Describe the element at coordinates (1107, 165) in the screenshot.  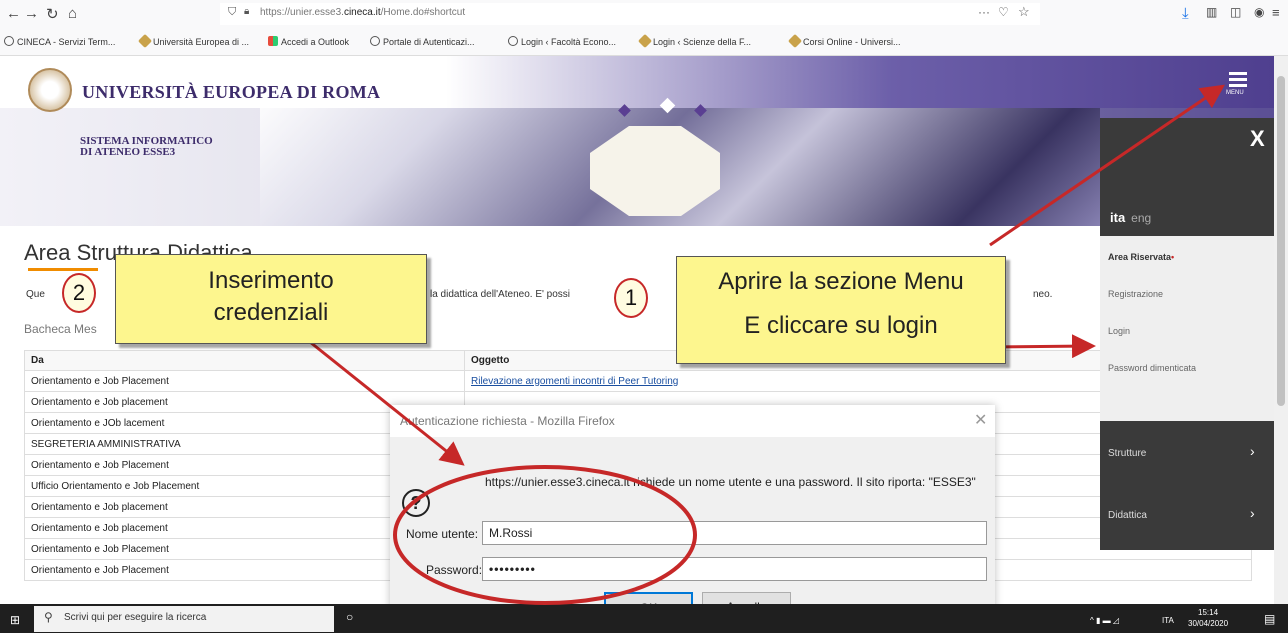
I see `arrow-to-menu` at that location.